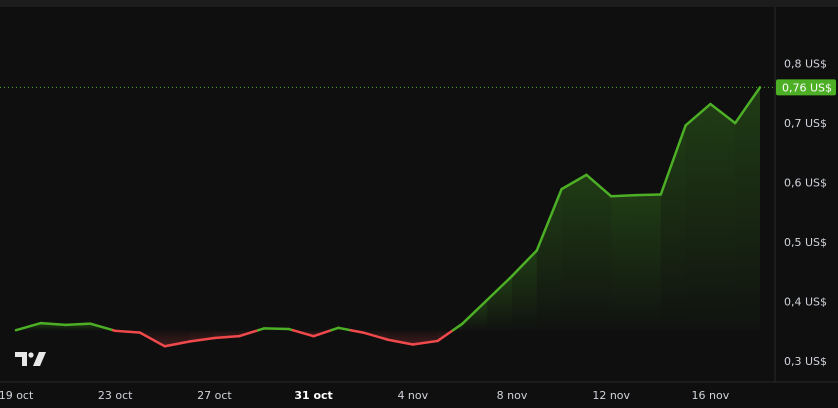 This screenshot has width=838, height=408. What do you see at coordinates (805, 302) in the screenshot?
I see `y-tick-label: 0,4 US$` at bounding box center [805, 302].